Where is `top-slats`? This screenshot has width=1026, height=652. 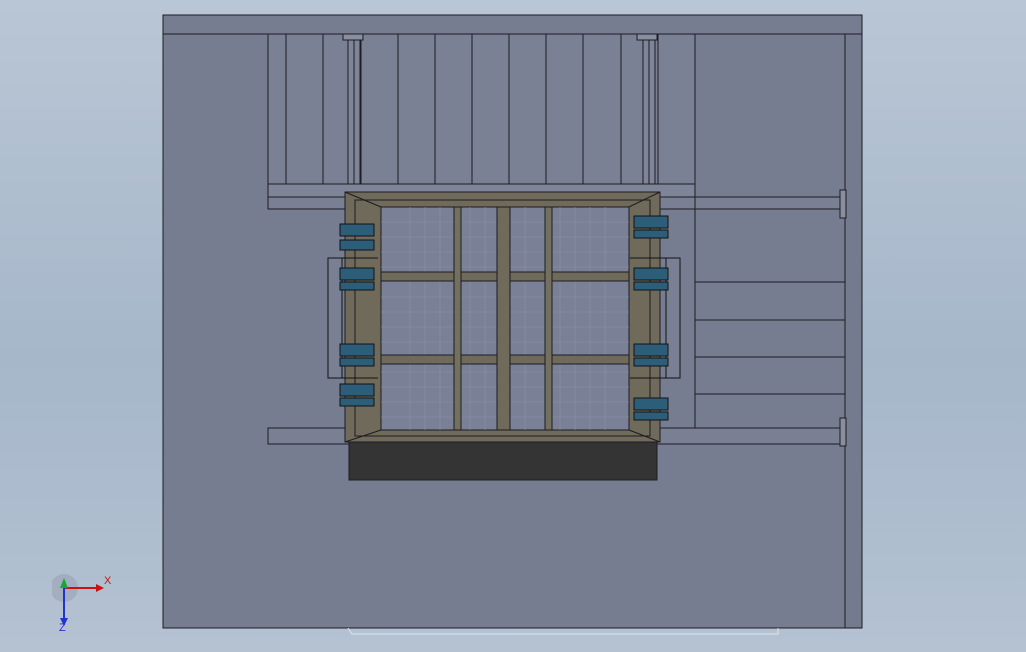 top-slats is located at coordinates (481, 109).